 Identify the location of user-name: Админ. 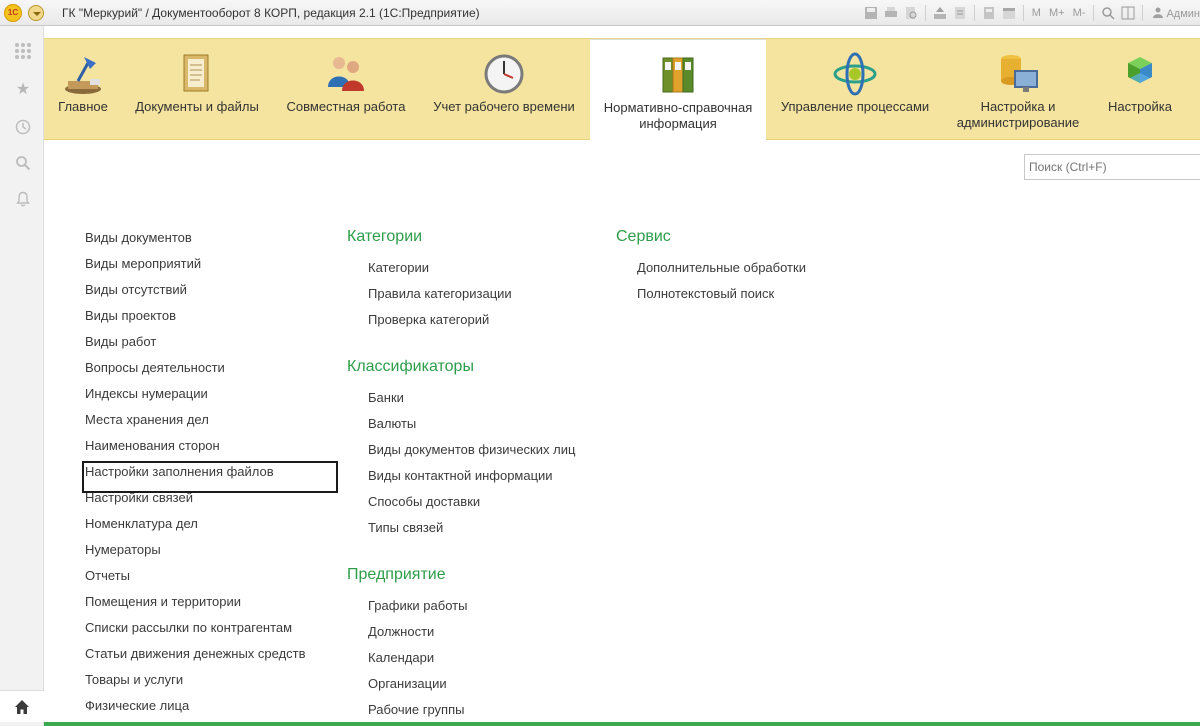
(1183, 13).